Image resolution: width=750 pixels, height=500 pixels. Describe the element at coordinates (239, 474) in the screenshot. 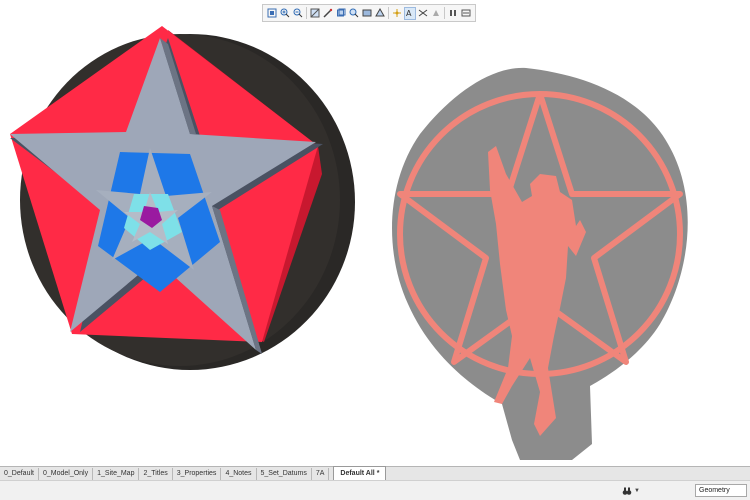

I see `tab-layer-state: 4_Notes` at that location.